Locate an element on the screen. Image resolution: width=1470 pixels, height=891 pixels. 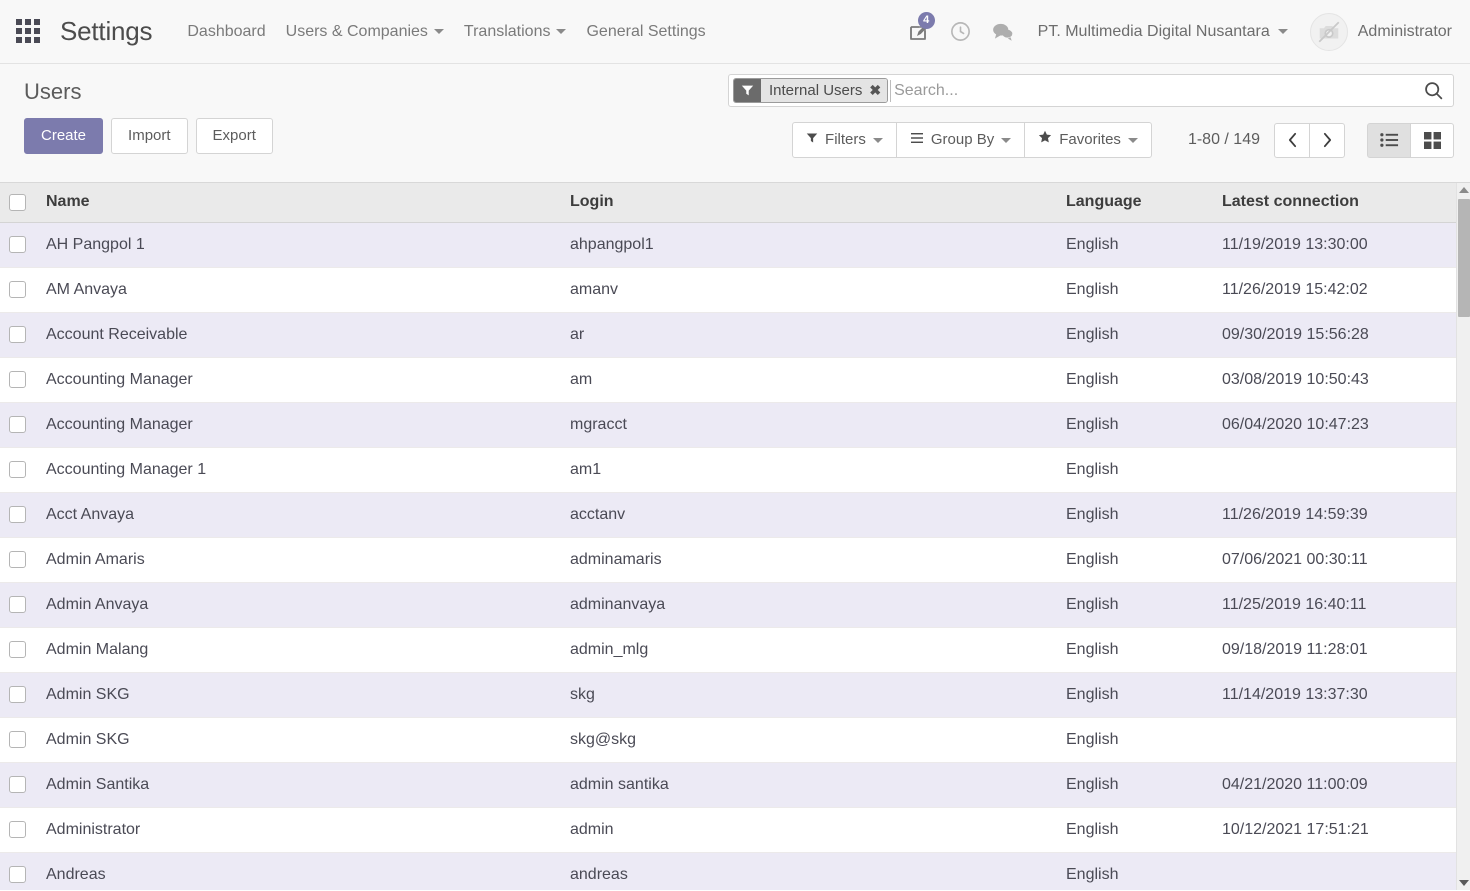
scroll-down-button is located at coordinates (1463, 883).